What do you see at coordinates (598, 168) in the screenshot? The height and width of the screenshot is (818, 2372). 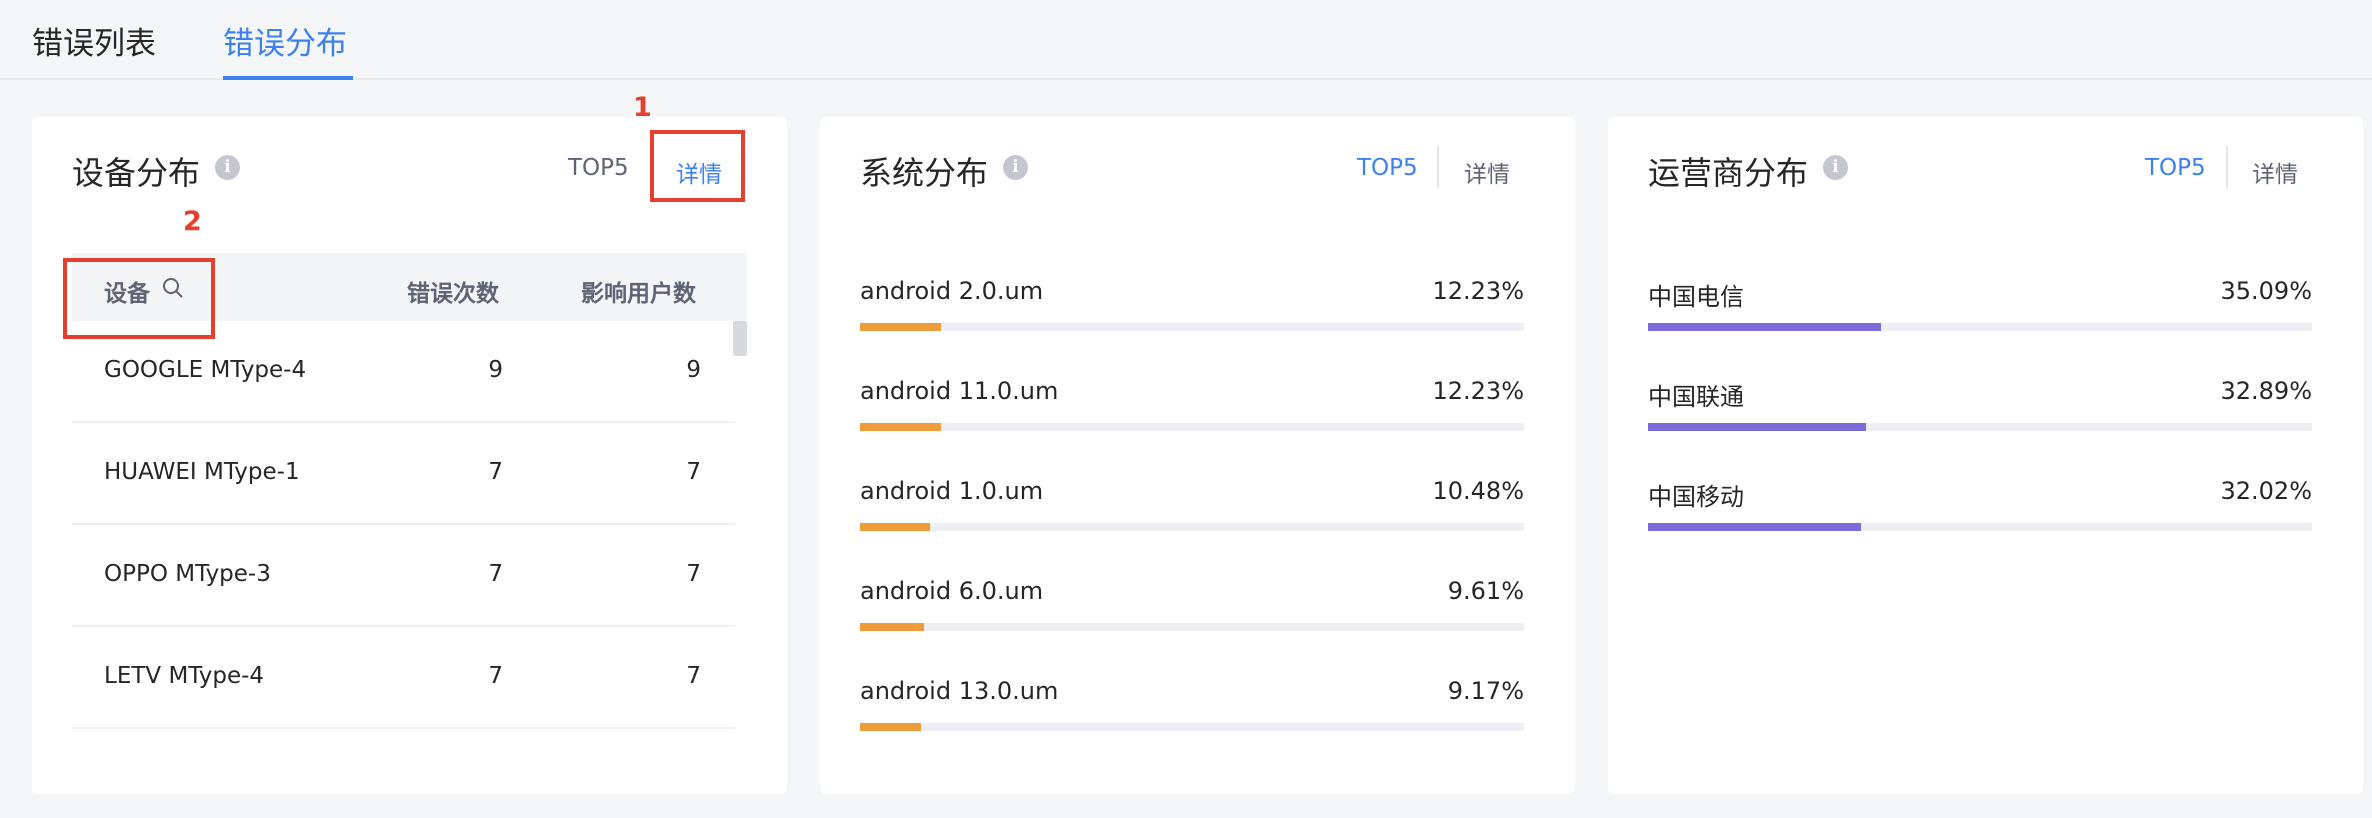 I see `device-top5-button: TOP5` at bounding box center [598, 168].